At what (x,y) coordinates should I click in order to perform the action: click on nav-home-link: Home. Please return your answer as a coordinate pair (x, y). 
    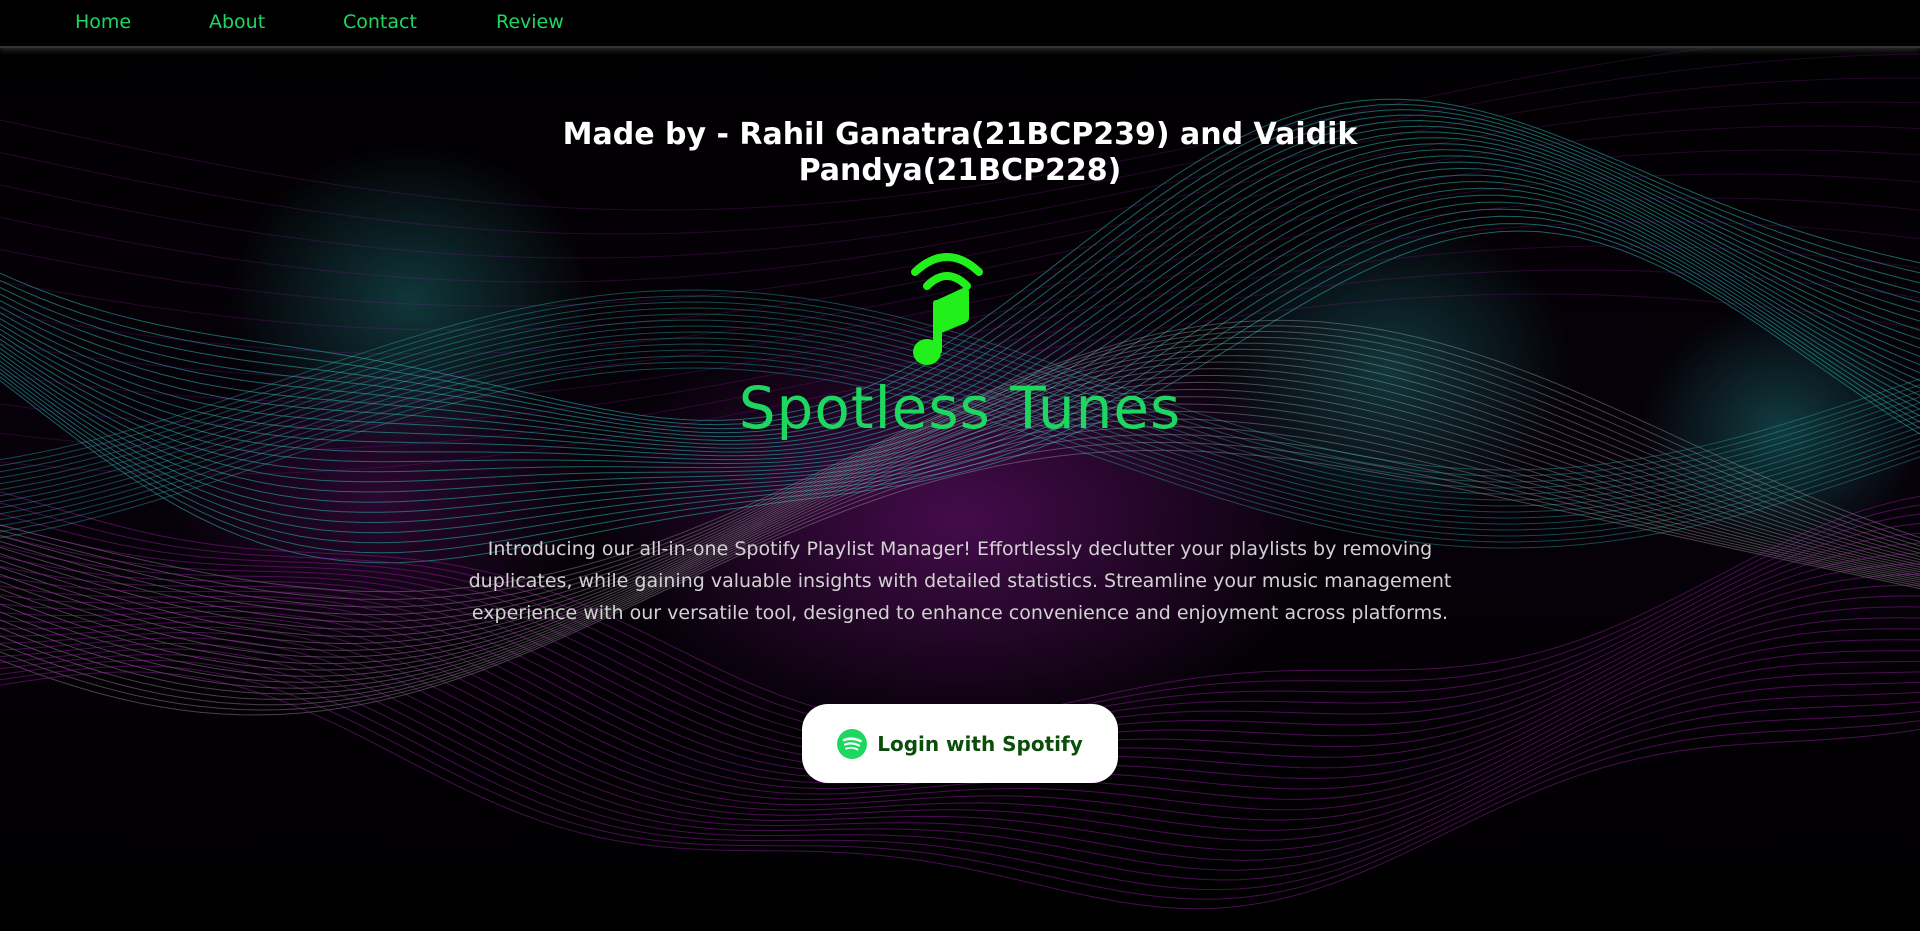
    Looking at the image, I should click on (103, 22).